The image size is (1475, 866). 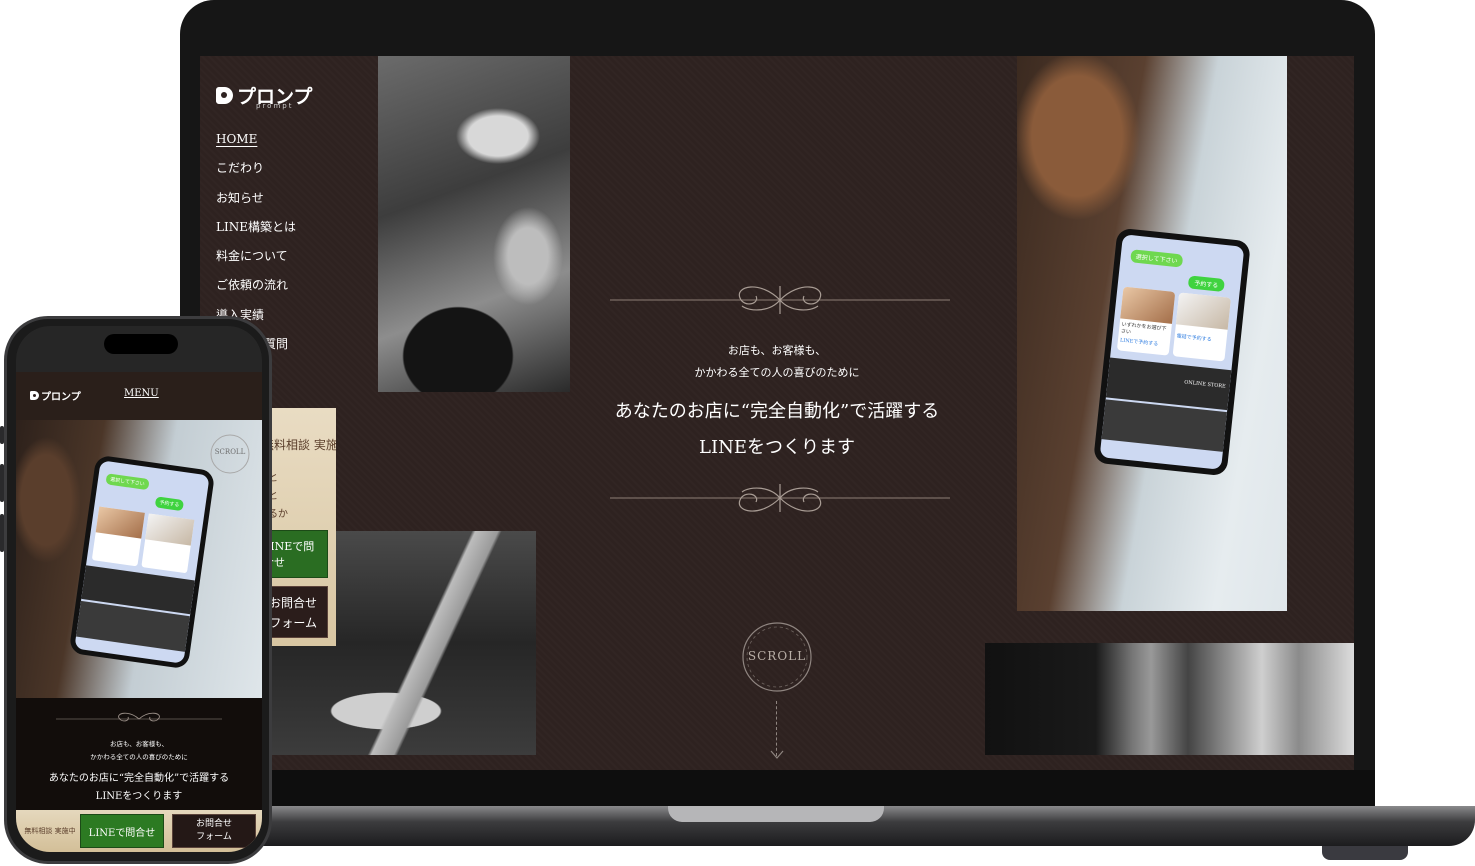 I want to click on laptop-notch, so click(x=776, y=814).